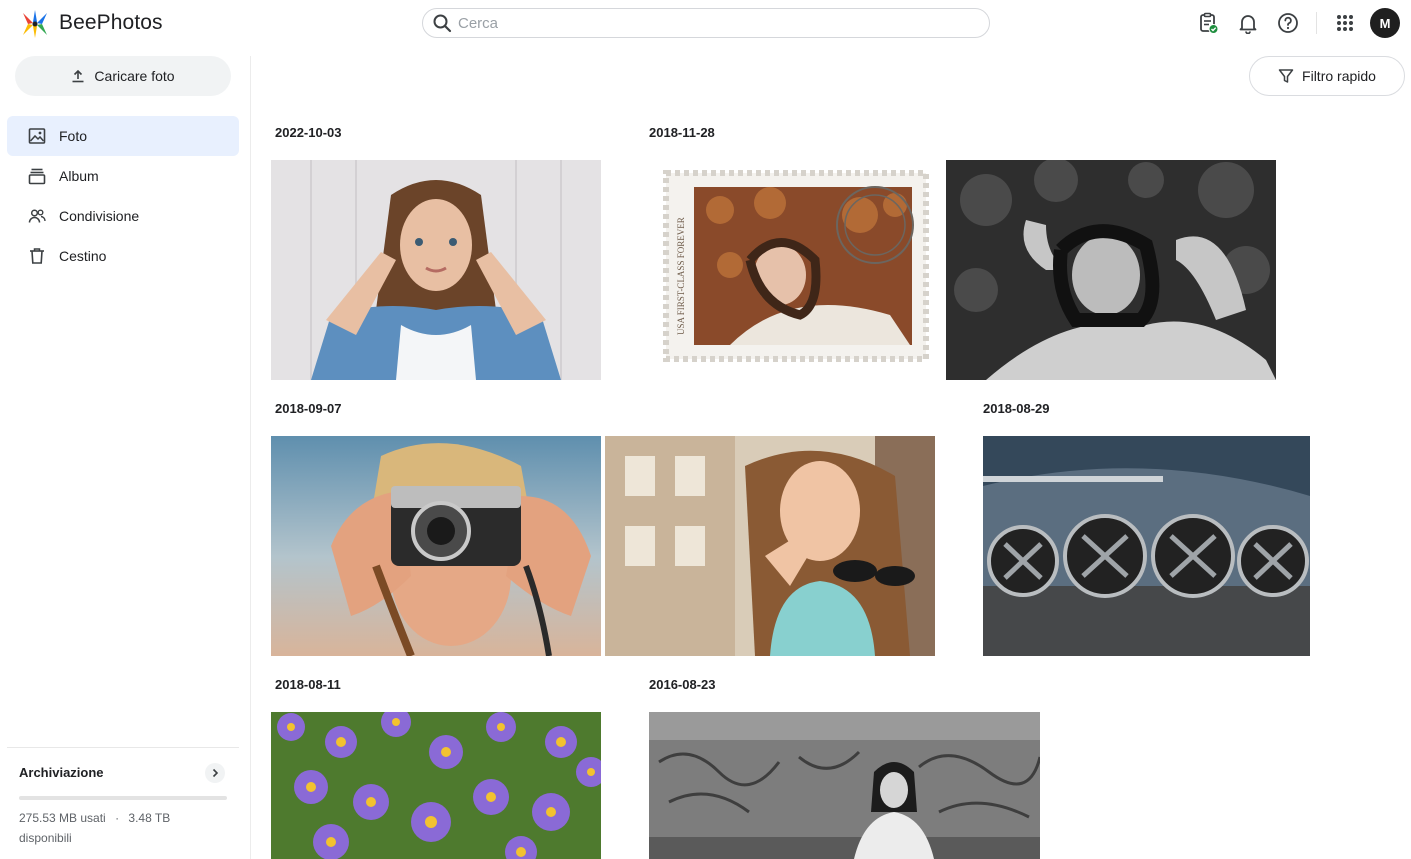 Image resolution: width=1411 pixels, height=859 pixels. I want to click on chevron-right-icon, so click(215, 773).